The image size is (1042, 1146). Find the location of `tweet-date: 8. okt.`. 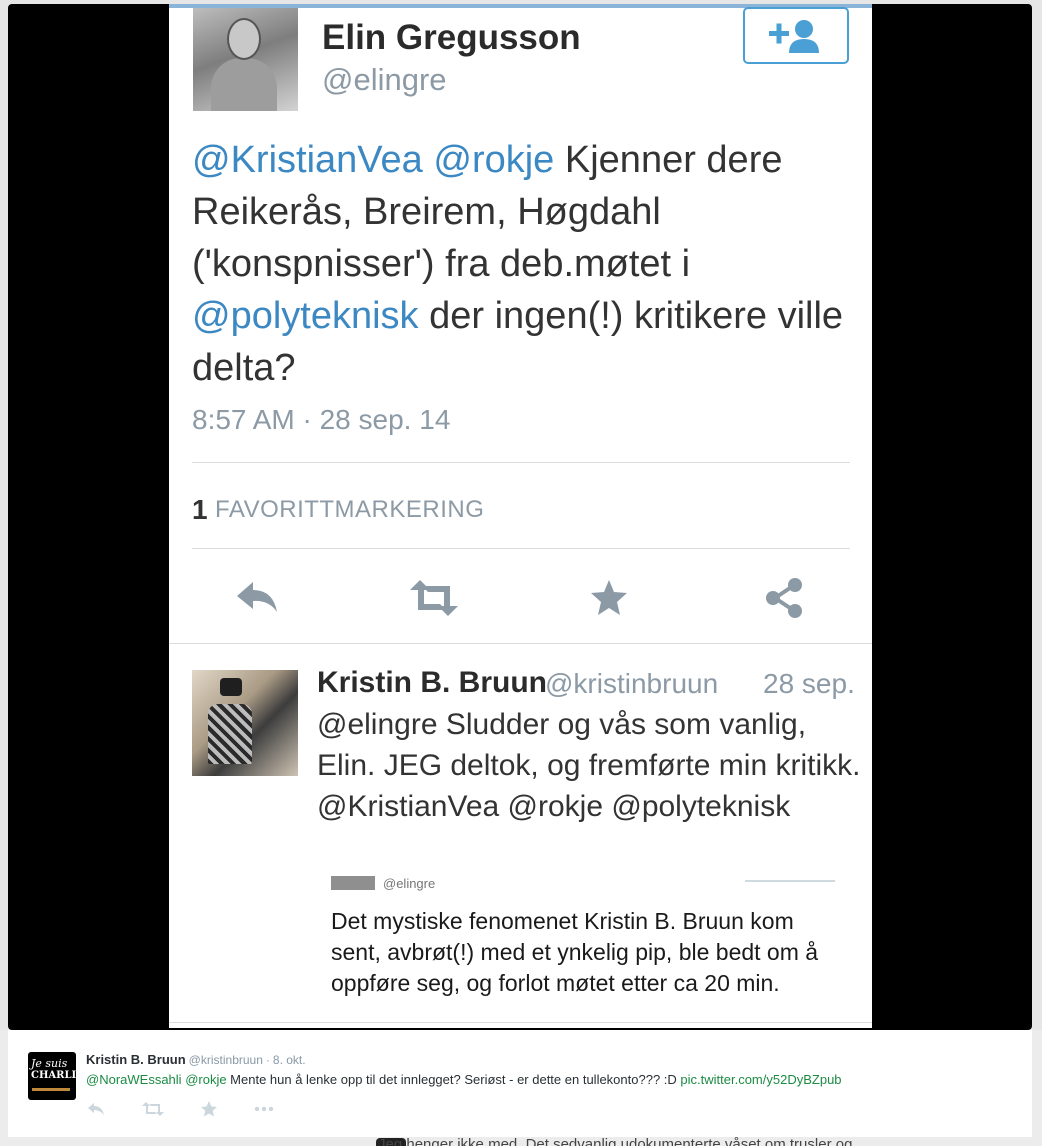

tweet-date: 8. okt. is located at coordinates (289, 1060).